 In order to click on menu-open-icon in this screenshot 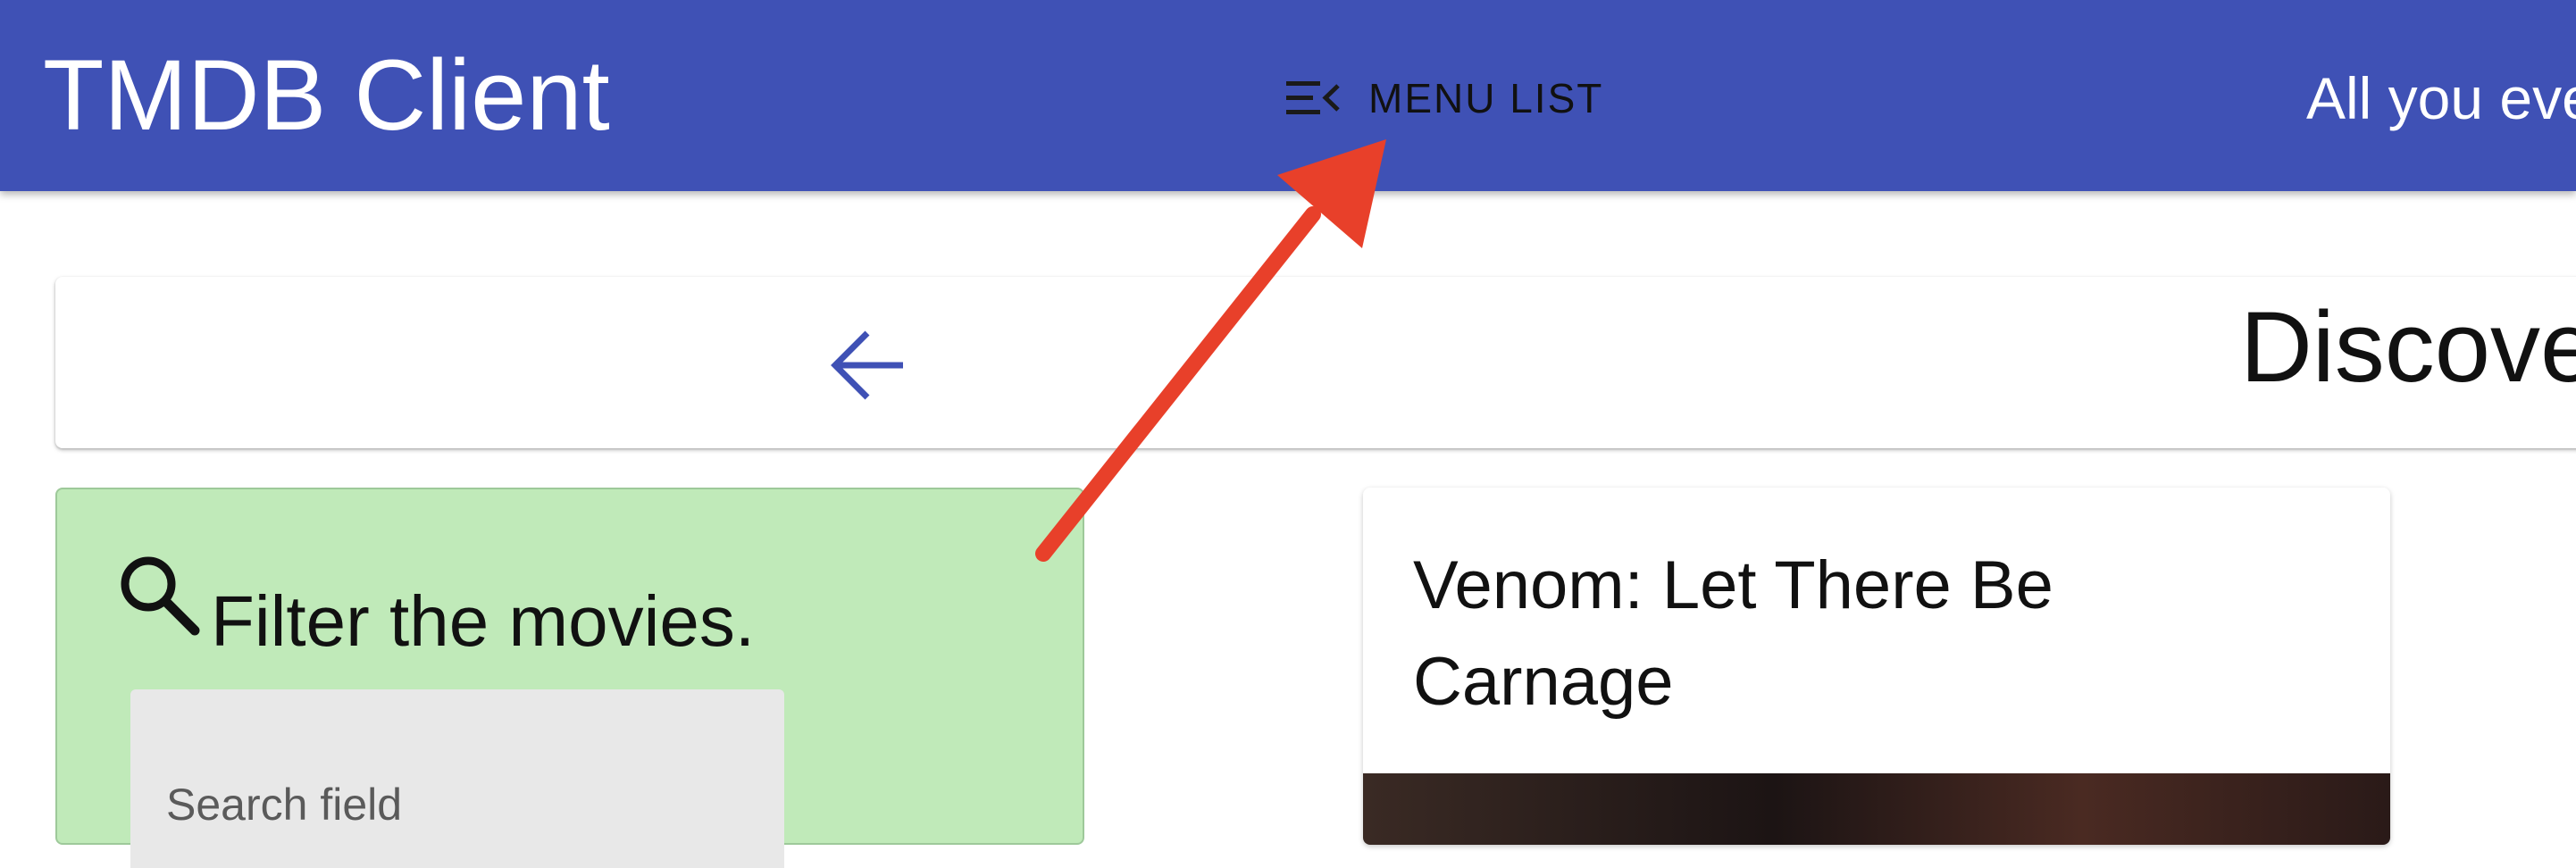, I will do `click(1313, 97)`.